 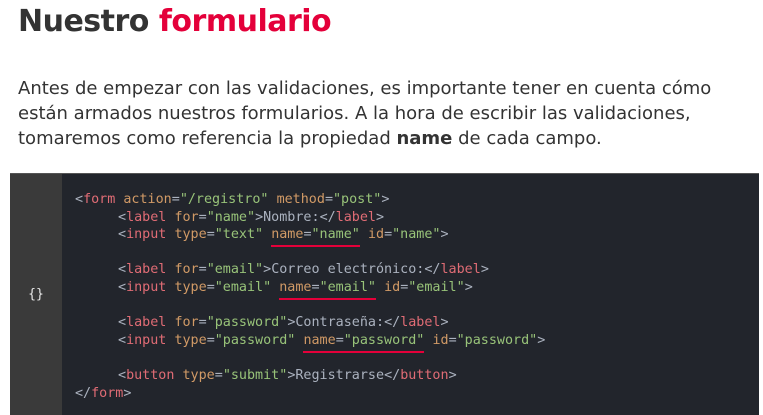 What do you see at coordinates (83, 21) in the screenshot?
I see `title-part1: Nuestro` at bounding box center [83, 21].